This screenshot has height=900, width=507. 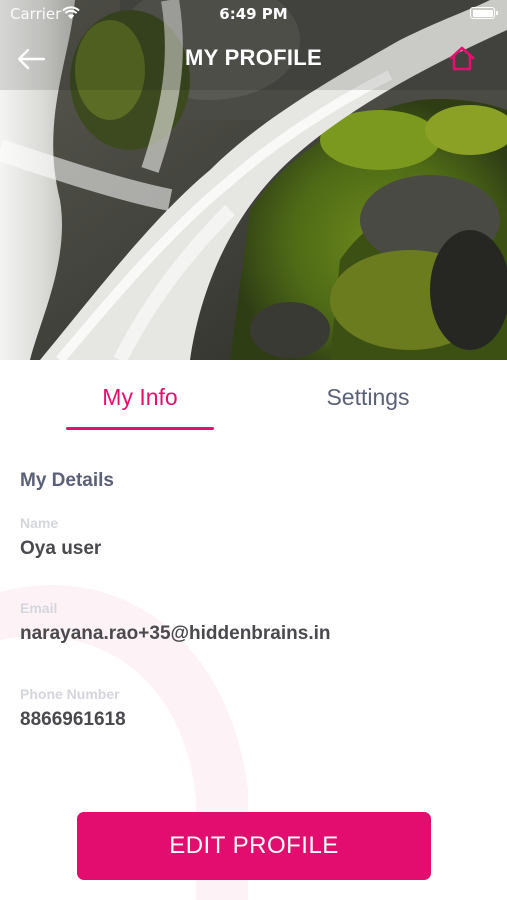 What do you see at coordinates (70, 694) in the screenshot?
I see `phone-number-label: Phone Number` at bounding box center [70, 694].